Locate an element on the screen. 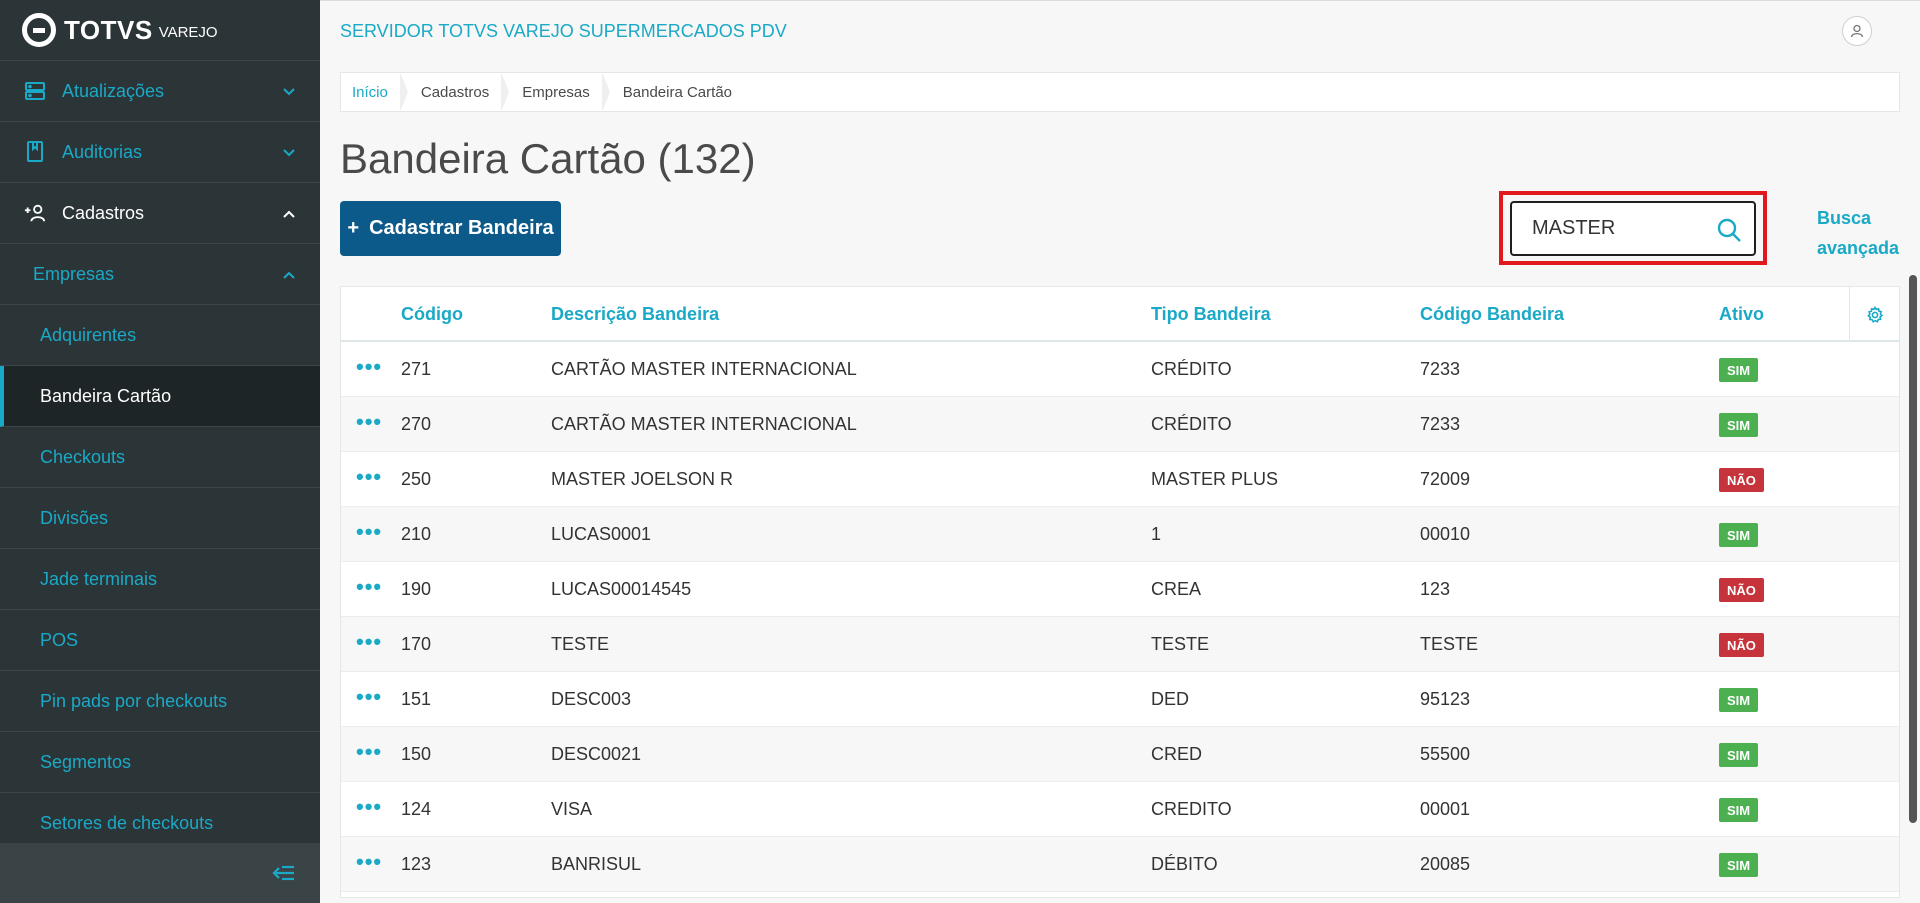 The image size is (1920, 903). column-header-tipo: Tipo Bandeira is located at coordinates (1211, 314).